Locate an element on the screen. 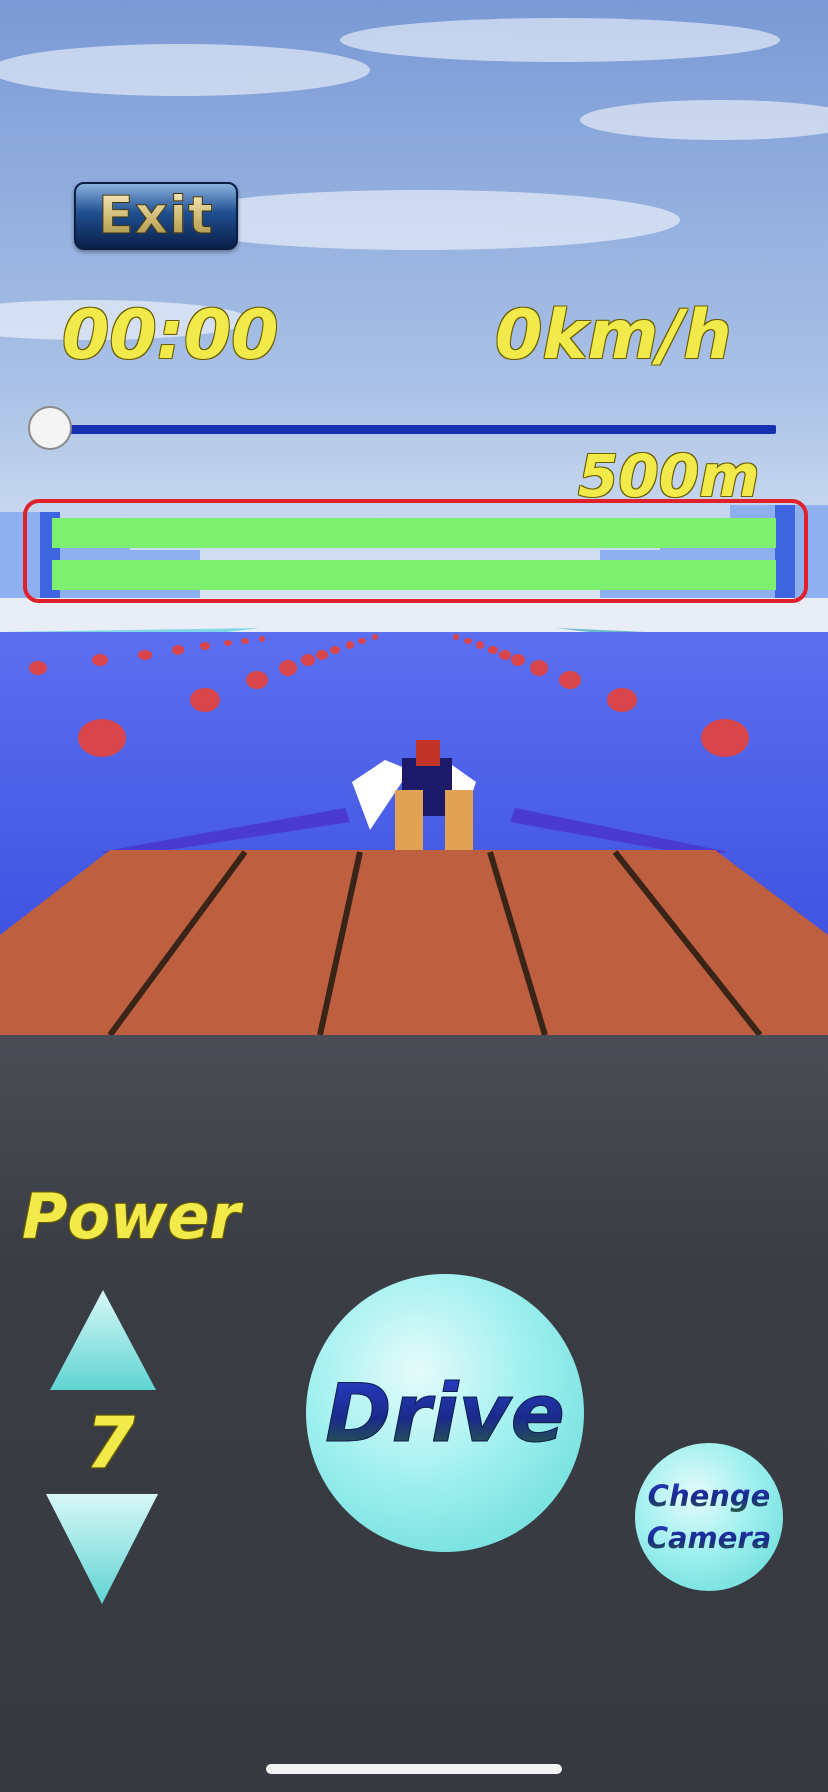  power-down-button is located at coordinates (102, 1549).